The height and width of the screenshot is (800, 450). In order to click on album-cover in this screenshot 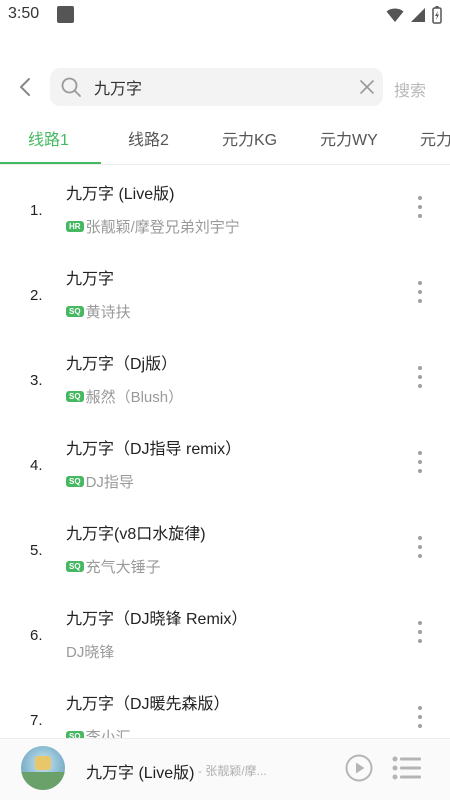, I will do `click(43, 768)`.